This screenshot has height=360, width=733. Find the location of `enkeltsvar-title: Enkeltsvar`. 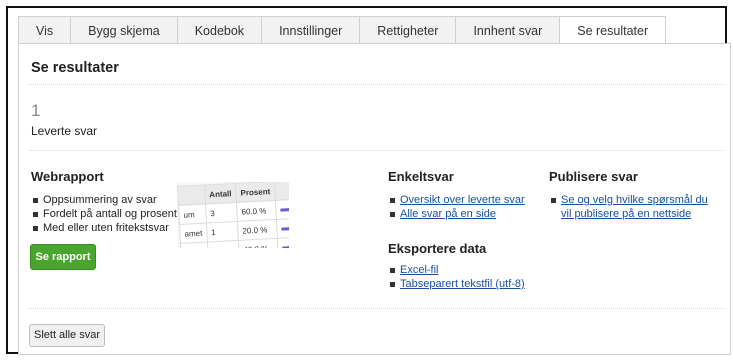

enkeltsvar-title: Enkeltsvar is located at coordinates (421, 176).